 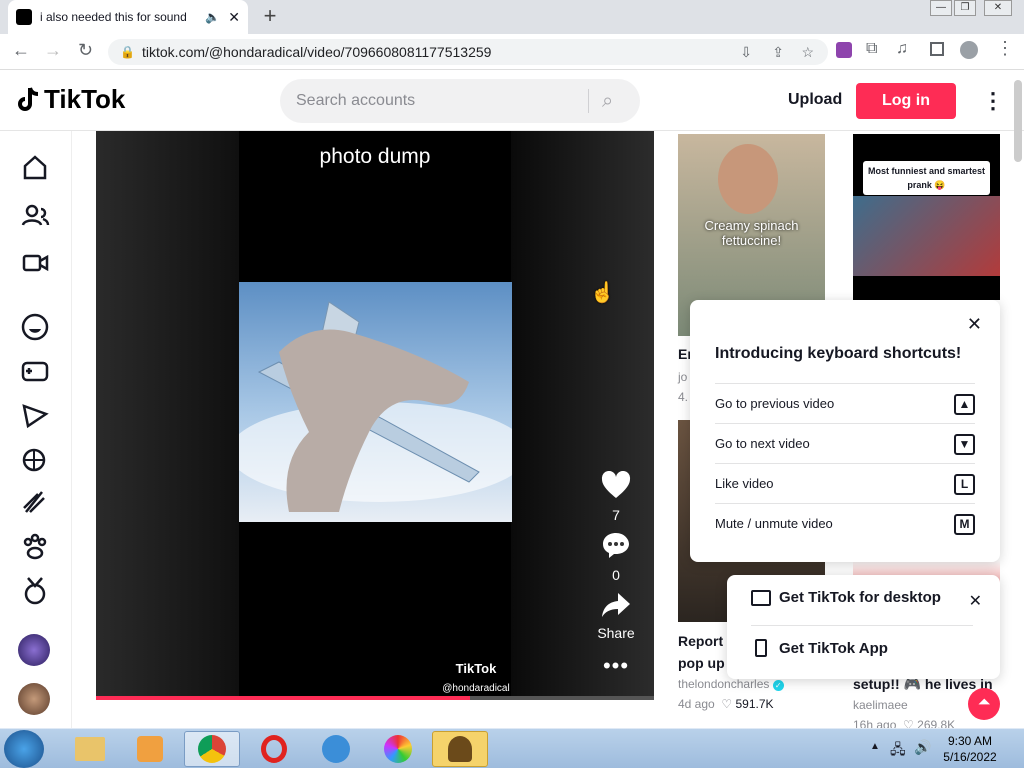 What do you see at coordinates (964, 484) in the screenshot?
I see `key-l-icon: L` at bounding box center [964, 484].